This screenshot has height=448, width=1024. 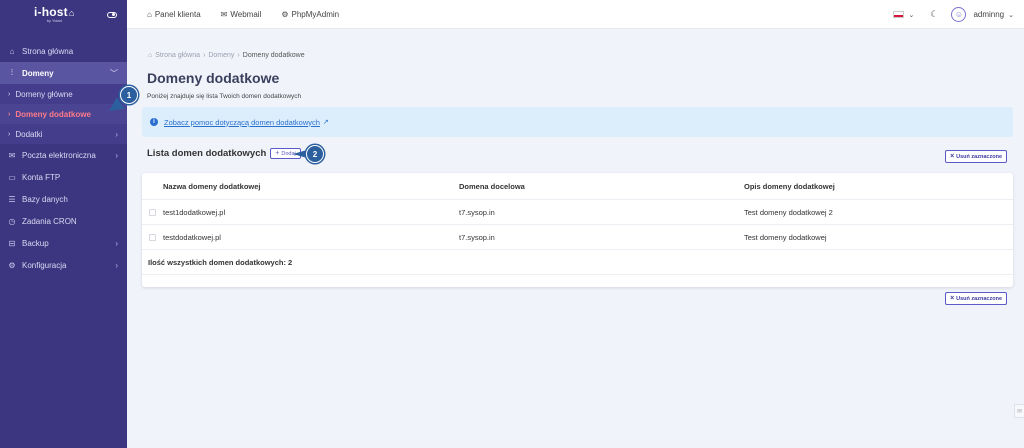 I want to click on domain-name-cell: testdodatkowej.pl, so click(x=192, y=237).